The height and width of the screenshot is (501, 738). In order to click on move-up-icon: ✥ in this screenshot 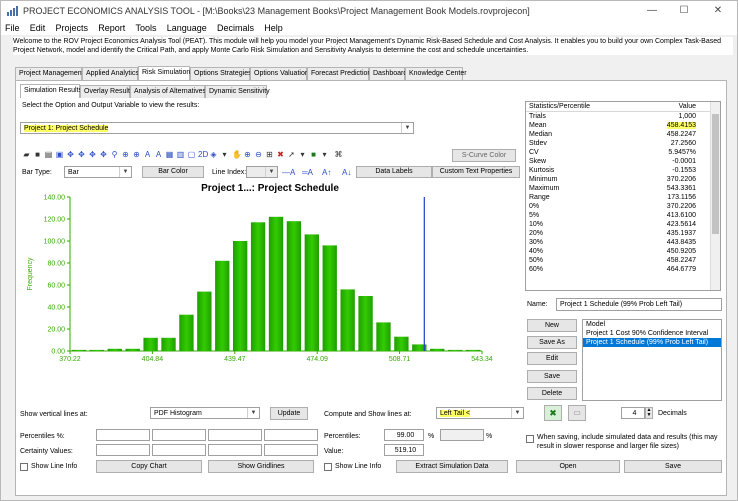, I will do `click(103, 155)`.